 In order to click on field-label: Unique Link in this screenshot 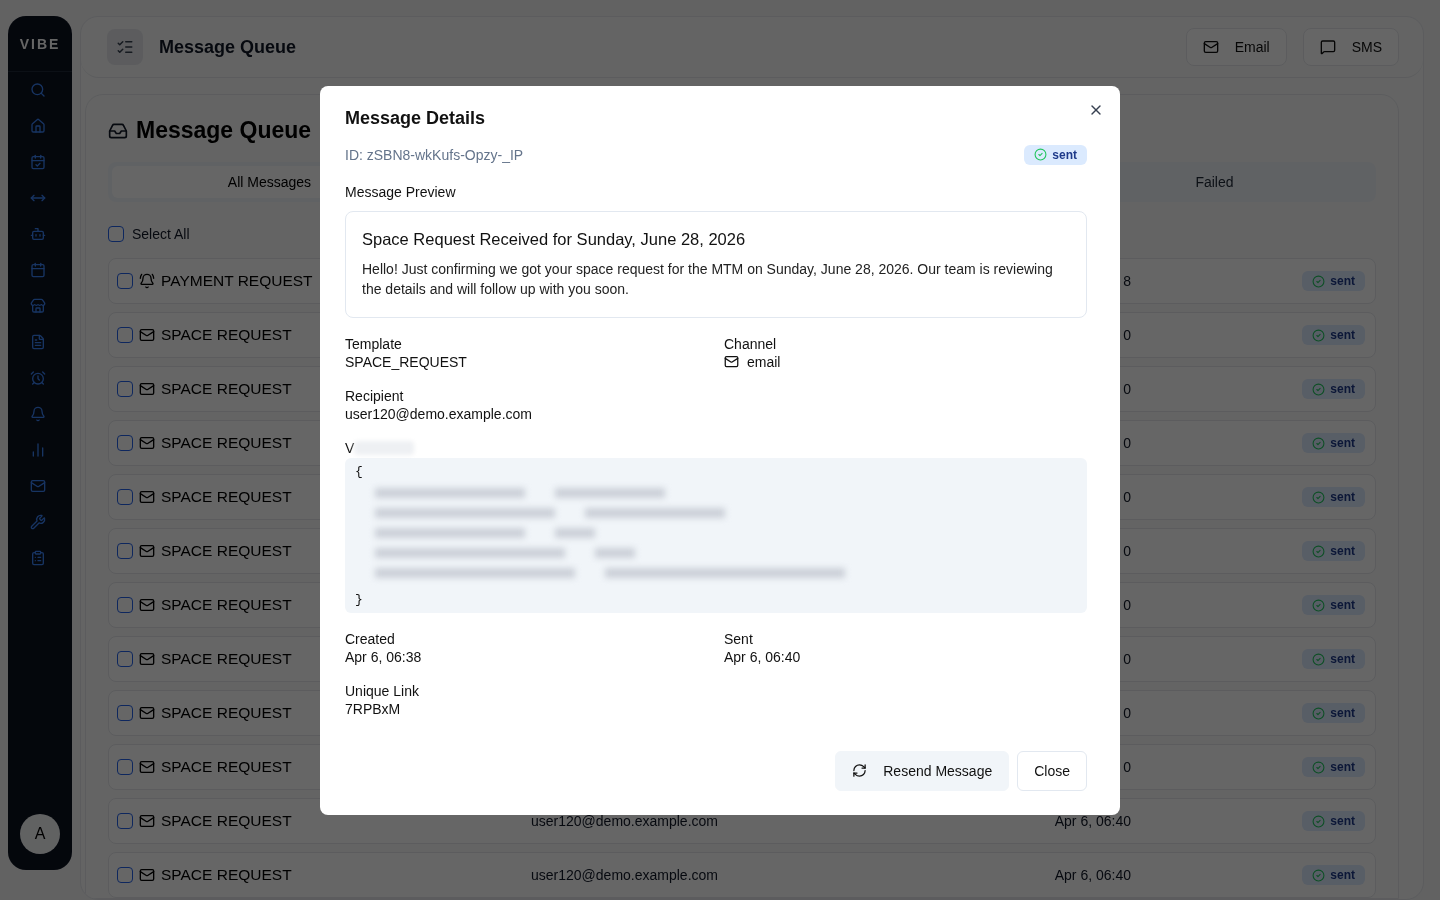, I will do `click(382, 690)`.